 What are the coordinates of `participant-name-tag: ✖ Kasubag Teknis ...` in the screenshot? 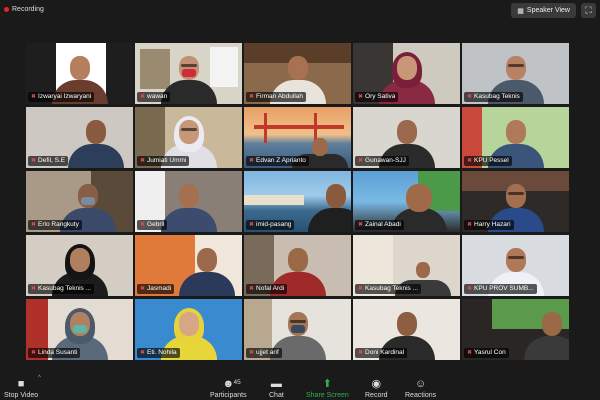 It's located at (61, 289).